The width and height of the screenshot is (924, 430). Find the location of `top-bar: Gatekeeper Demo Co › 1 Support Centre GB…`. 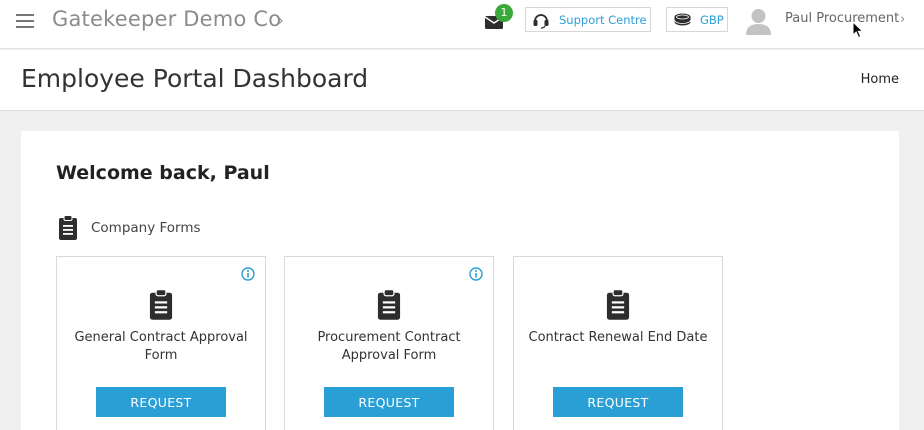

top-bar: Gatekeeper Demo Co › 1 Support Centre GB… is located at coordinates (462, 24).